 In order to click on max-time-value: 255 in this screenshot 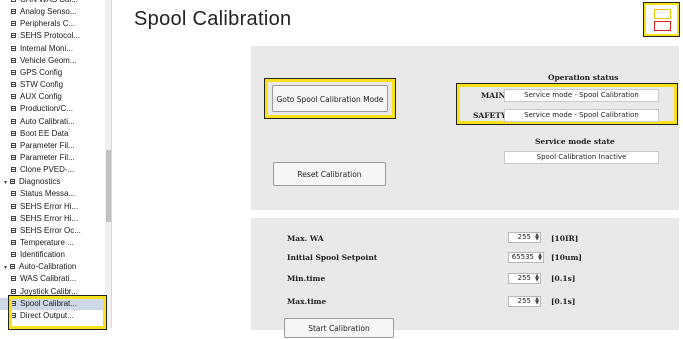, I will do `click(524, 301)`.